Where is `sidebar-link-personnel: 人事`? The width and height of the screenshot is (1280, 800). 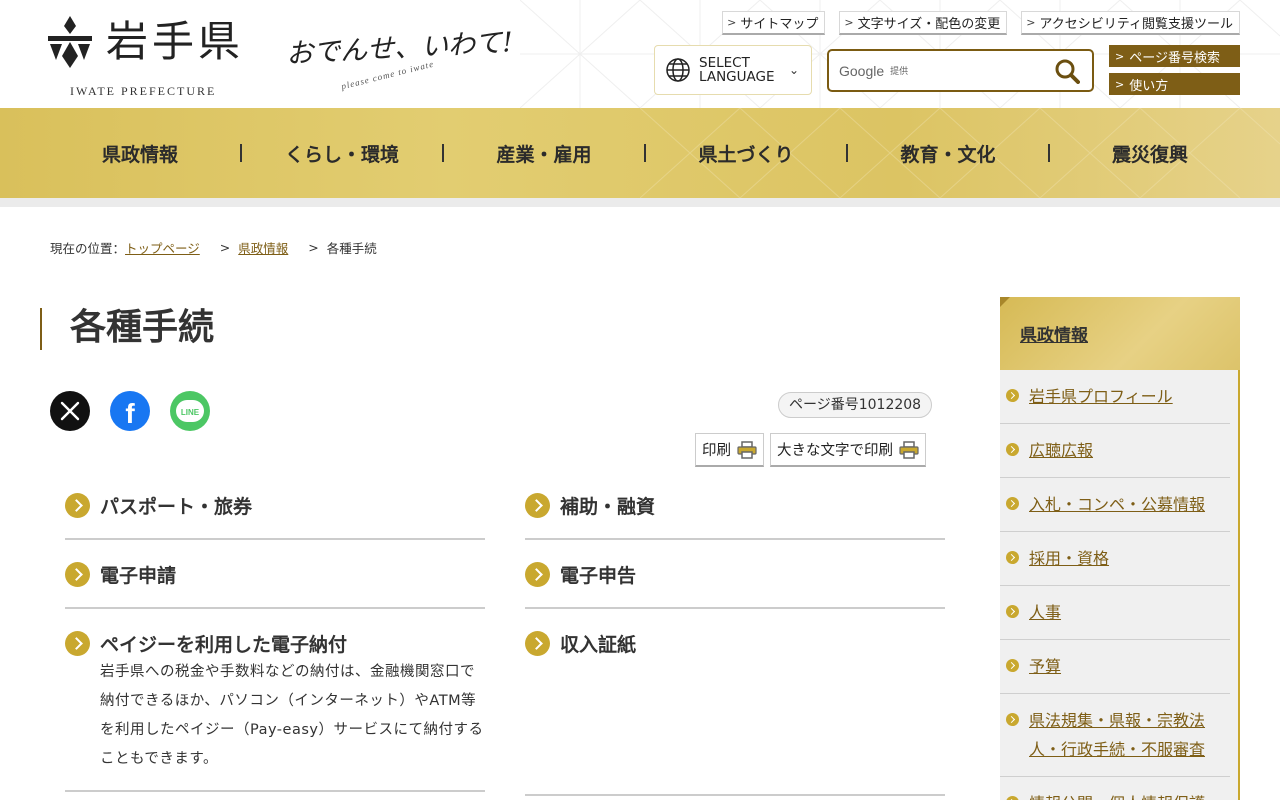 sidebar-link-personnel: 人事 is located at coordinates (1045, 612).